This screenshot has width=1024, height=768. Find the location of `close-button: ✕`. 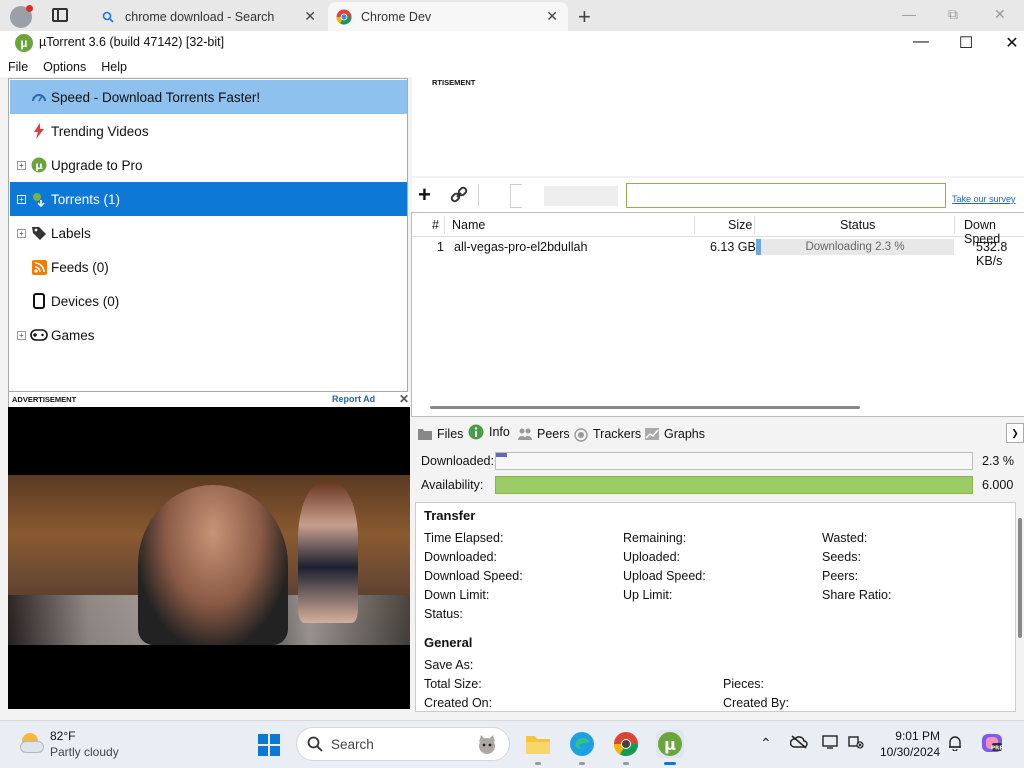

close-button: ✕ is located at coordinates (1010, 43).